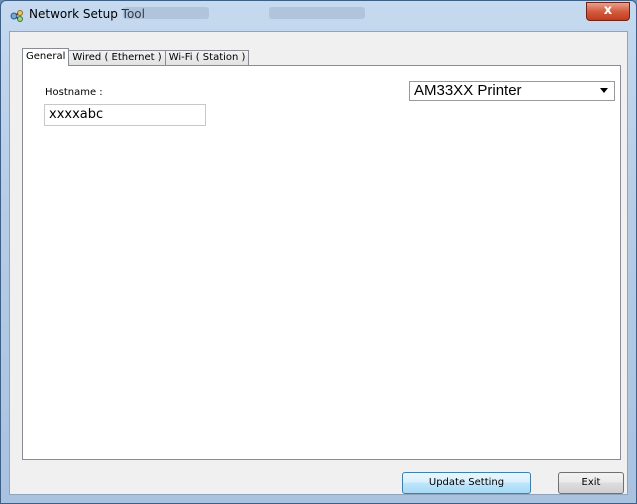  Describe the element at coordinates (604, 90) in the screenshot. I see `chevron-down-icon` at that location.